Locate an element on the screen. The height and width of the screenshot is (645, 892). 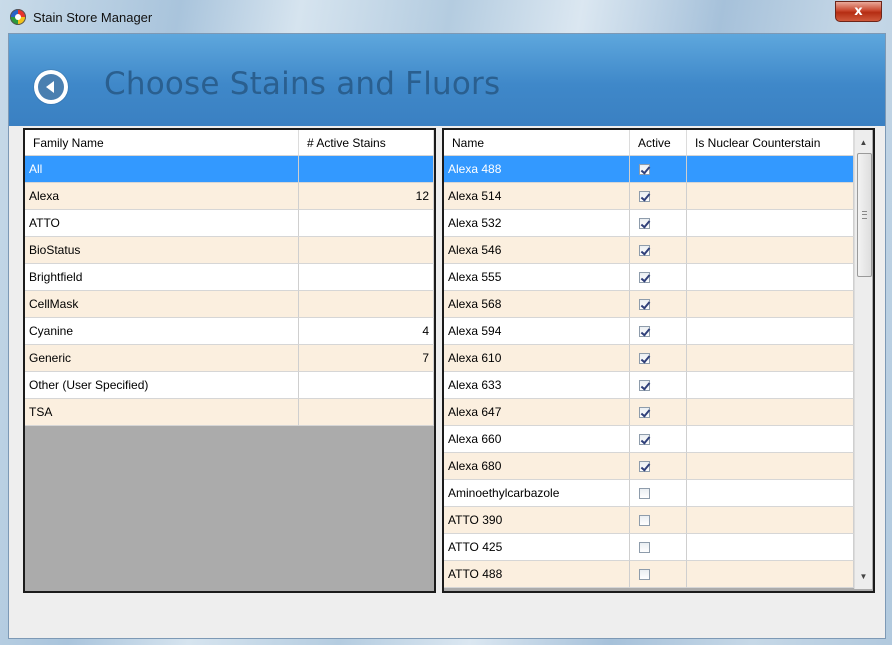
family-row: Alexa 12 is located at coordinates (229, 196).